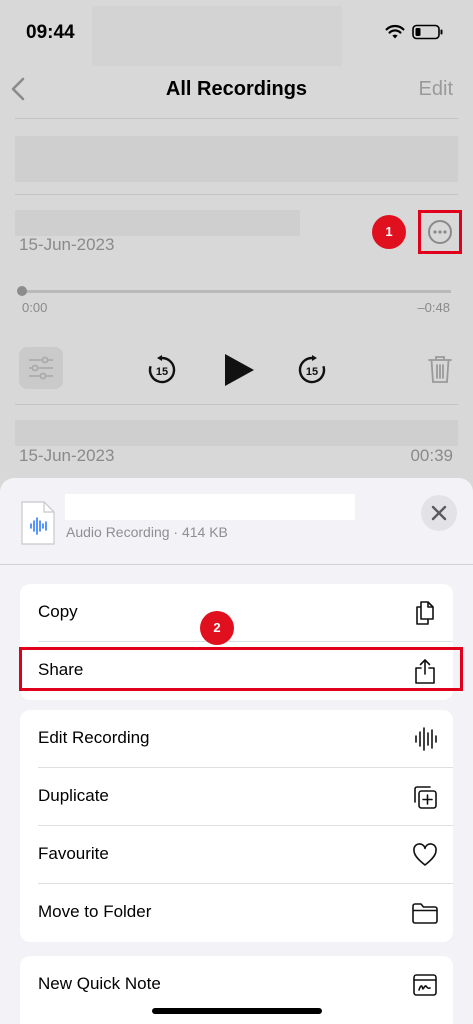 The width and height of the screenshot is (473, 1024). Describe the element at coordinates (236, 291) in the screenshot. I see `playback-scrubber` at that location.